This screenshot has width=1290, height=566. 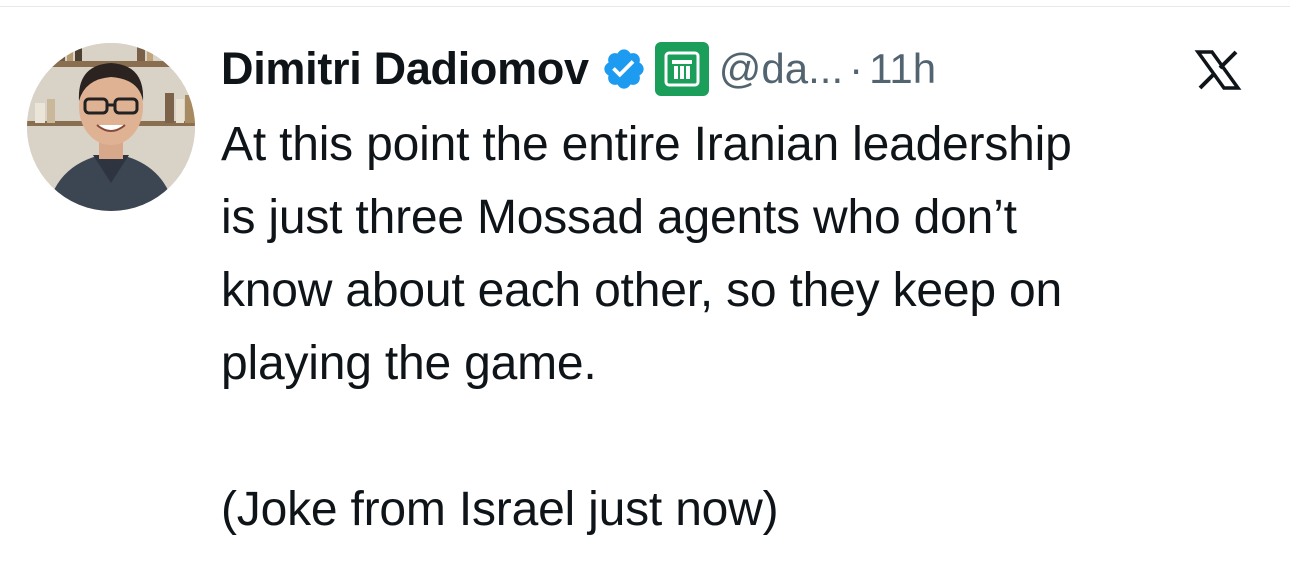 What do you see at coordinates (500, 509) in the screenshot?
I see `tweet-footnote: (Joke from Israel just now)` at bounding box center [500, 509].